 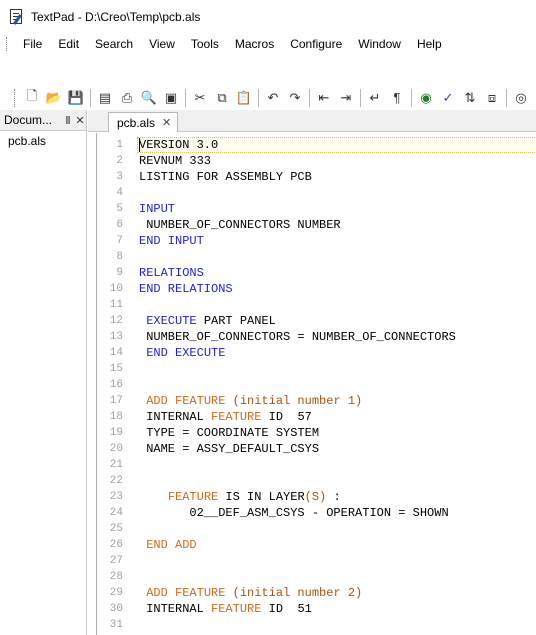 I want to click on menu-help: Help, so click(x=429, y=44).